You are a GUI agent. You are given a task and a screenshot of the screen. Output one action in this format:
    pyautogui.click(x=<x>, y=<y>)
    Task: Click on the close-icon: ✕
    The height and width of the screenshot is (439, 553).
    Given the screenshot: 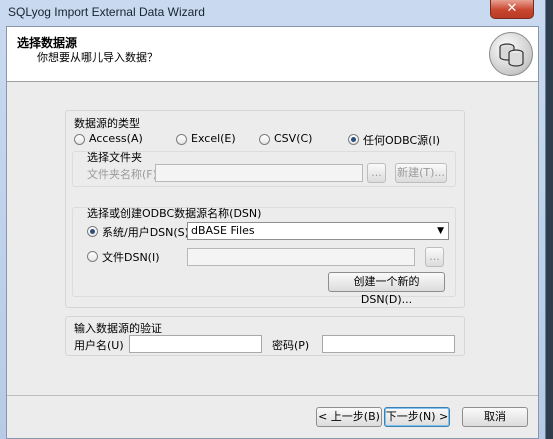 What is the action you would take?
    pyautogui.click(x=512, y=8)
    